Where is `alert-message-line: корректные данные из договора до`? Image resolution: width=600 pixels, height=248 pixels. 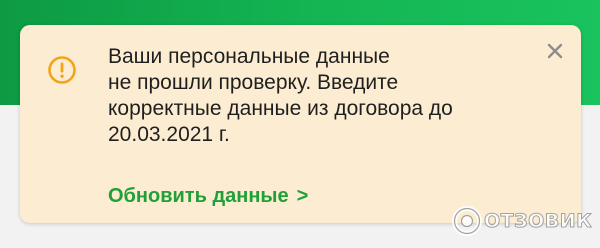 alert-message-line: корректные данные из договора до is located at coordinates (280, 108).